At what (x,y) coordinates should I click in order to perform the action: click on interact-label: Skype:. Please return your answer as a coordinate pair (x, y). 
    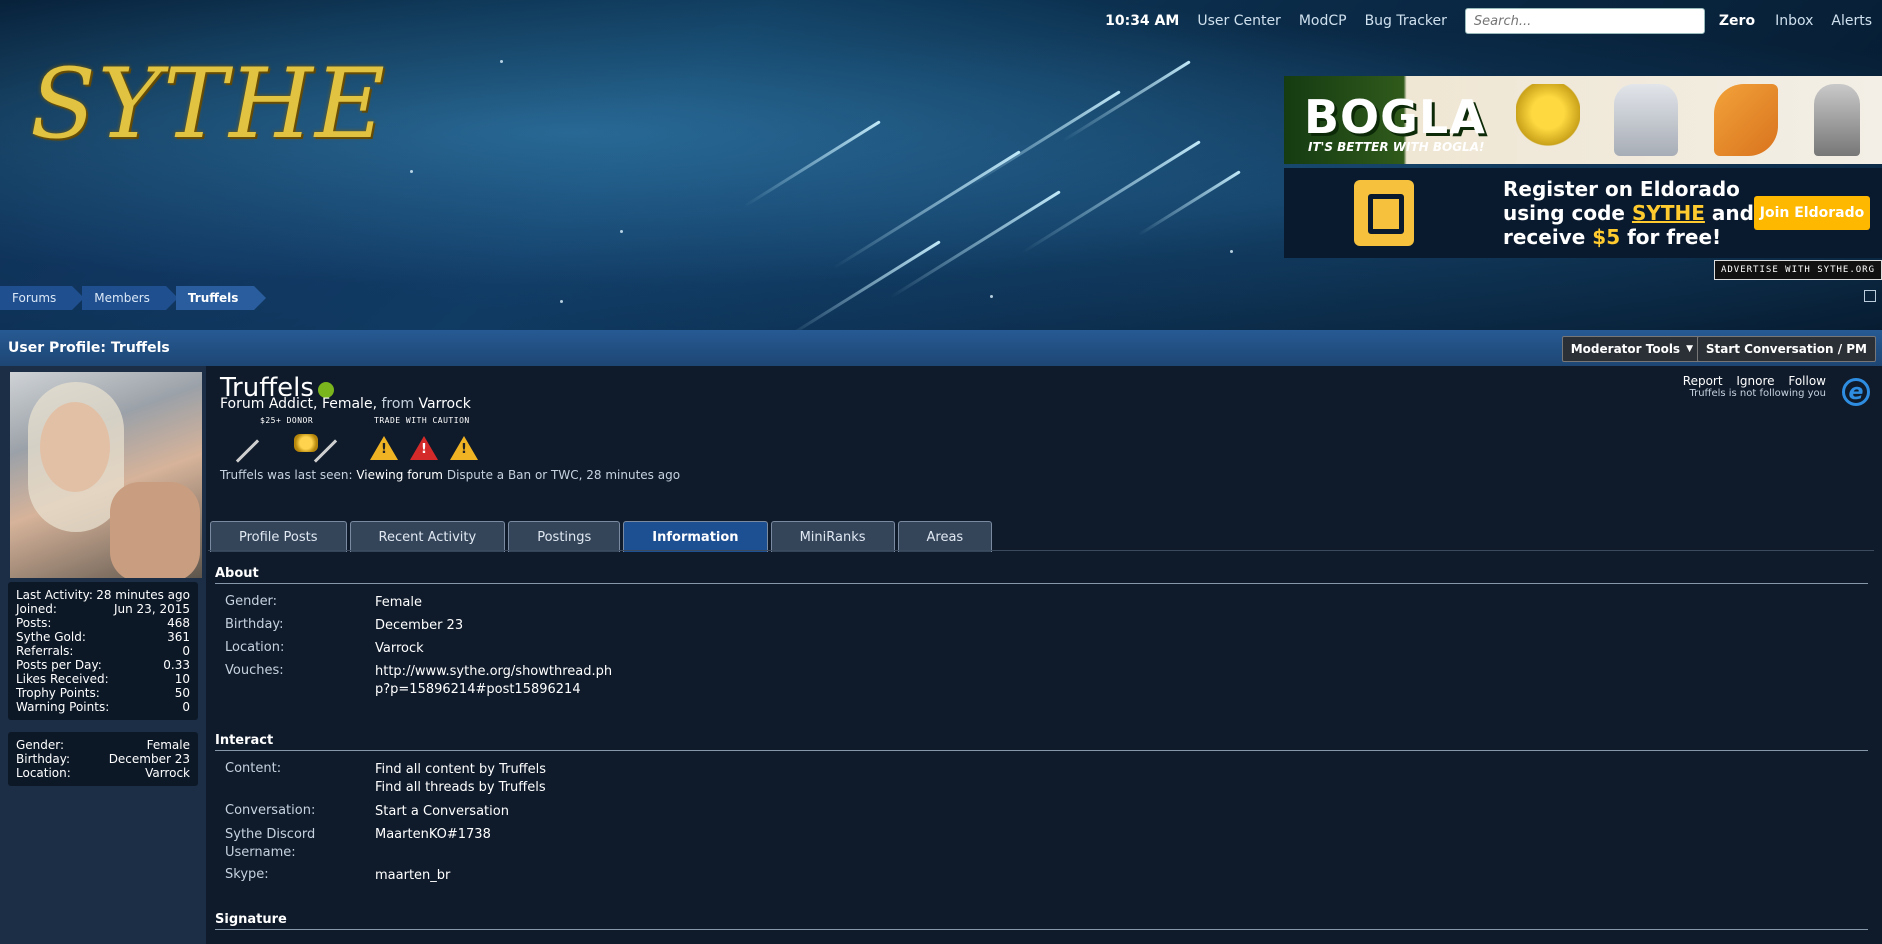
    Looking at the image, I should click on (247, 874).